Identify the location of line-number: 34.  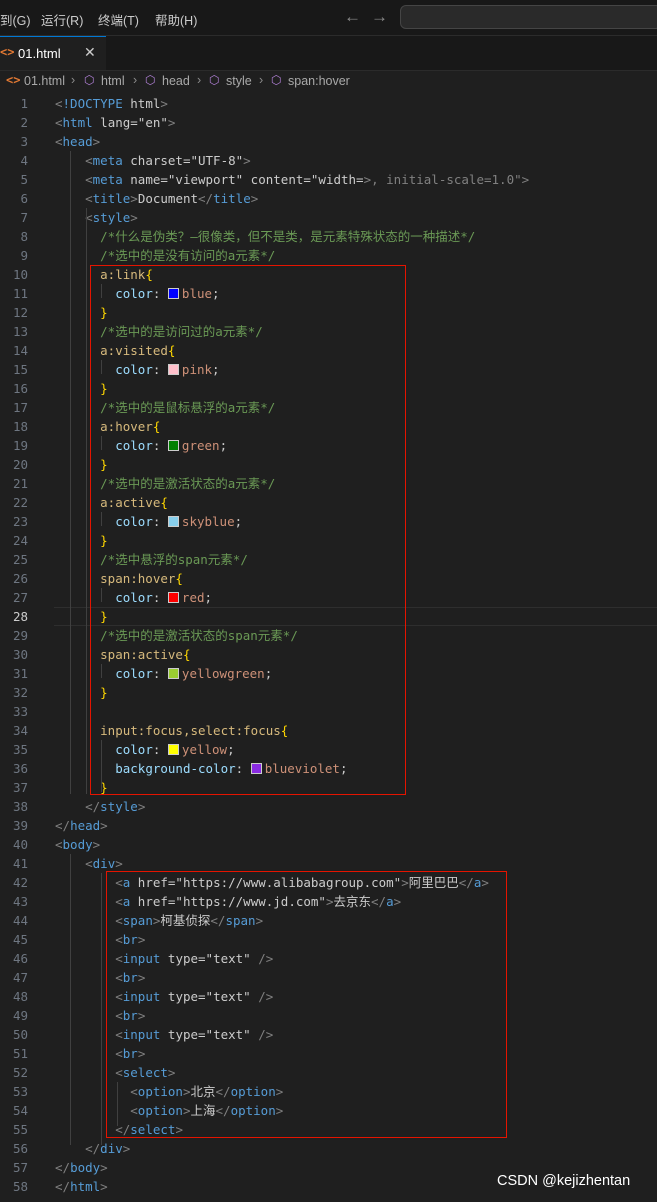
(20, 730).